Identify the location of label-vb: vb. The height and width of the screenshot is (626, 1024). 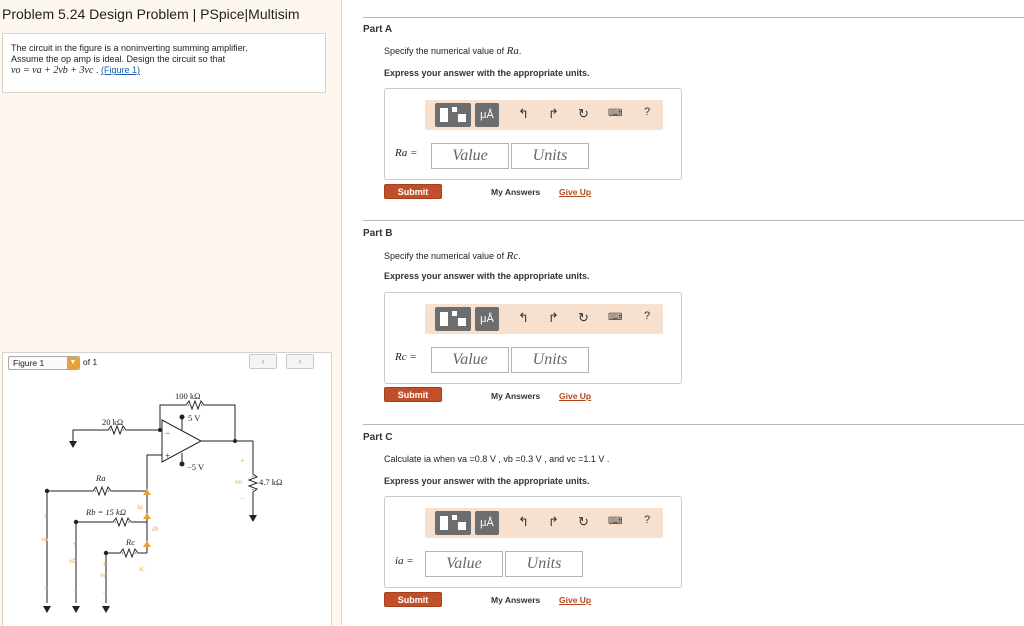
(72, 560).